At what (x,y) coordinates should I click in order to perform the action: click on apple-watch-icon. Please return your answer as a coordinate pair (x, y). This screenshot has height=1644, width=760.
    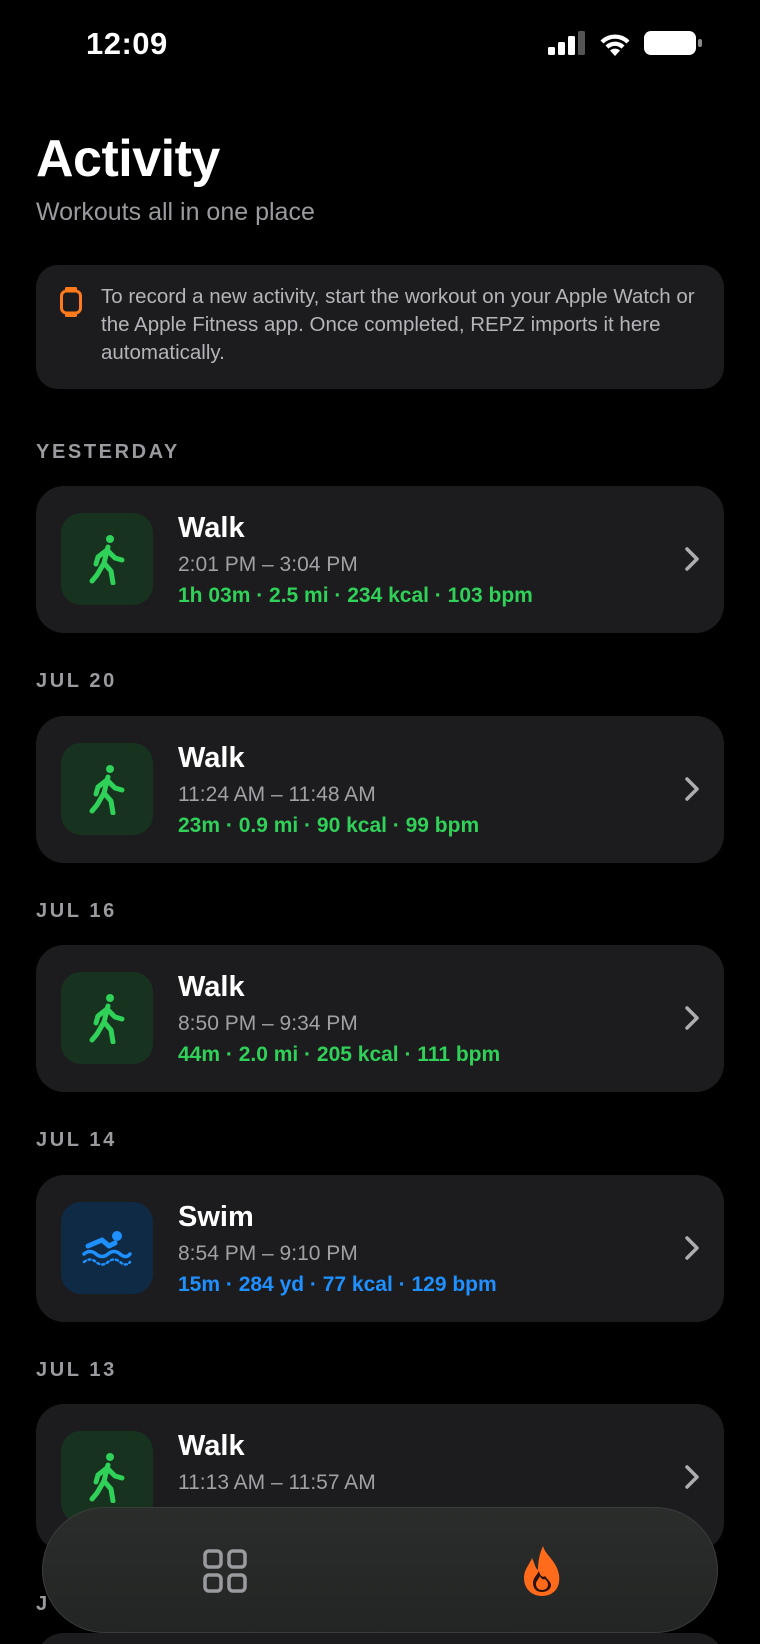
    Looking at the image, I should click on (71, 304).